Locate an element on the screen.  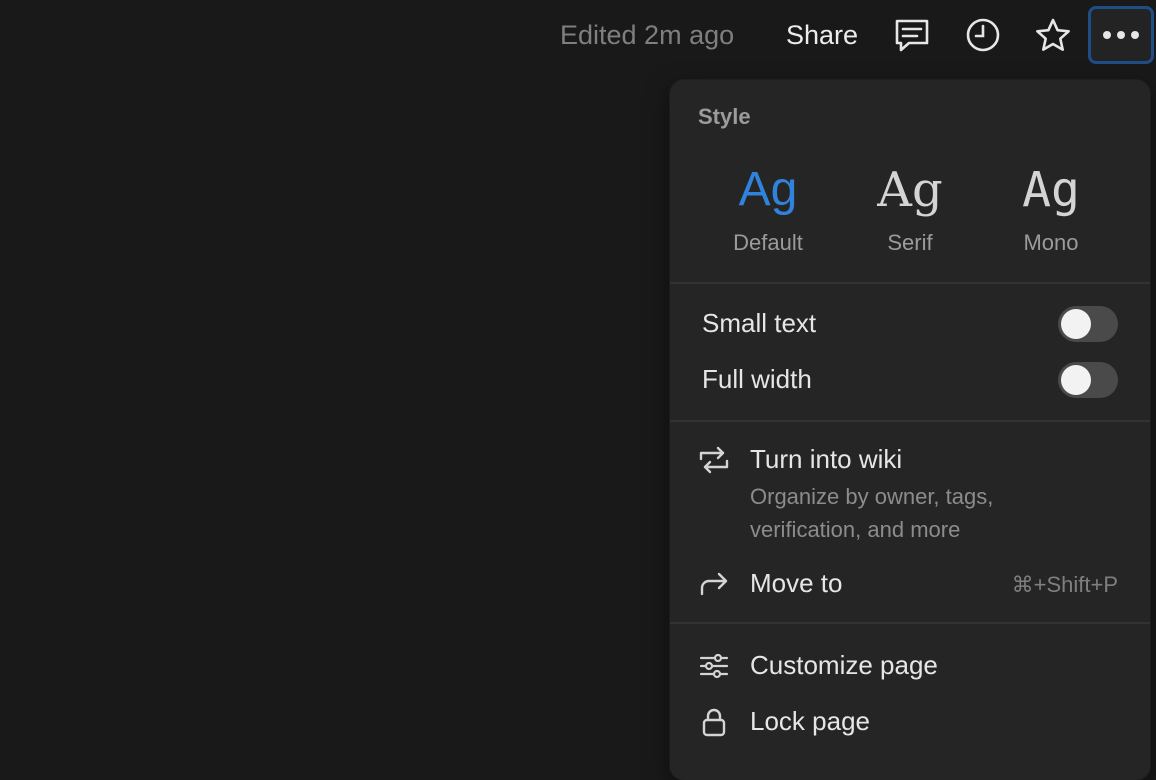
move-arrow-icon is located at coordinates (714, 584).